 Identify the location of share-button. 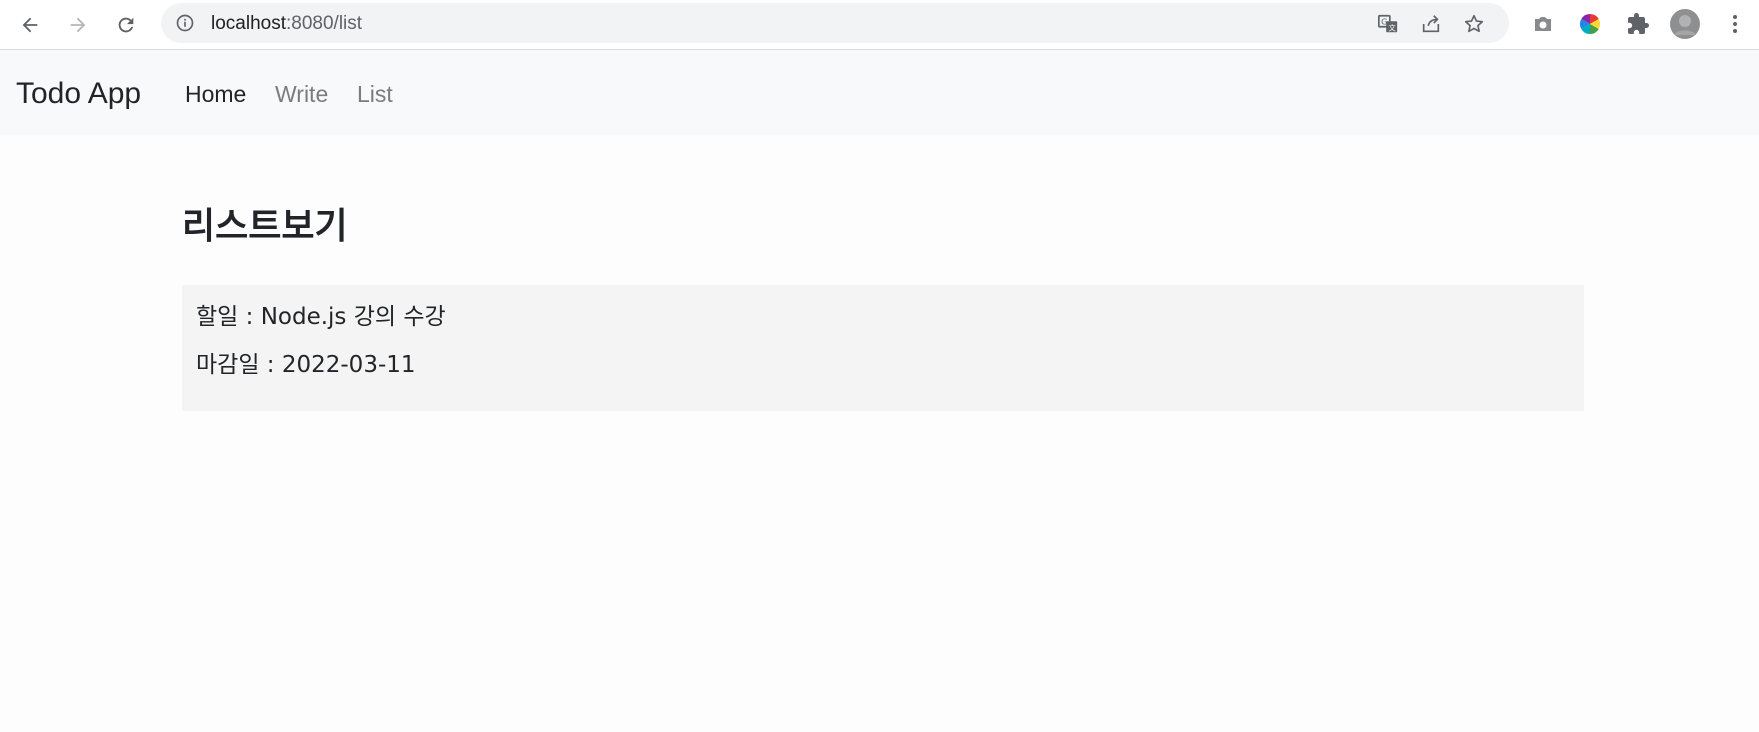
(1431, 24).